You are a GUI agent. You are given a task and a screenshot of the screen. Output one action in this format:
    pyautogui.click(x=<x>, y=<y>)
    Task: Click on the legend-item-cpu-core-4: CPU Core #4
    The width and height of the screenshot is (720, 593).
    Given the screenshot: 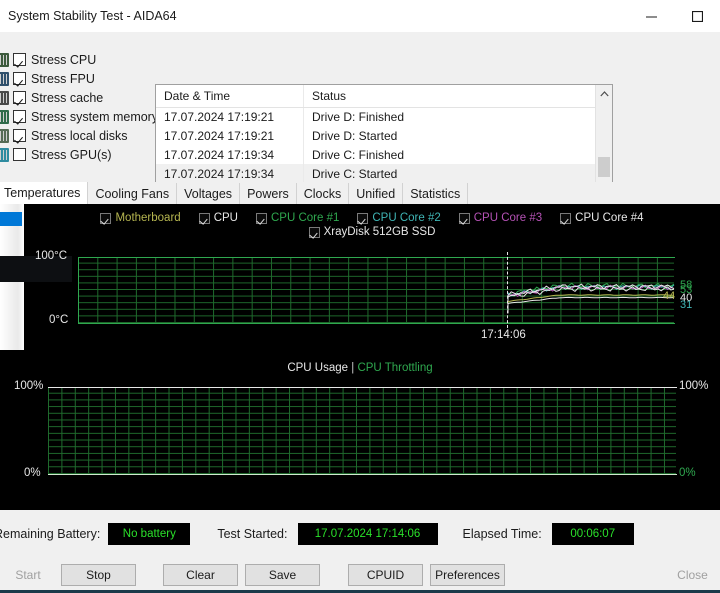 What is the action you would take?
    pyautogui.click(x=602, y=218)
    